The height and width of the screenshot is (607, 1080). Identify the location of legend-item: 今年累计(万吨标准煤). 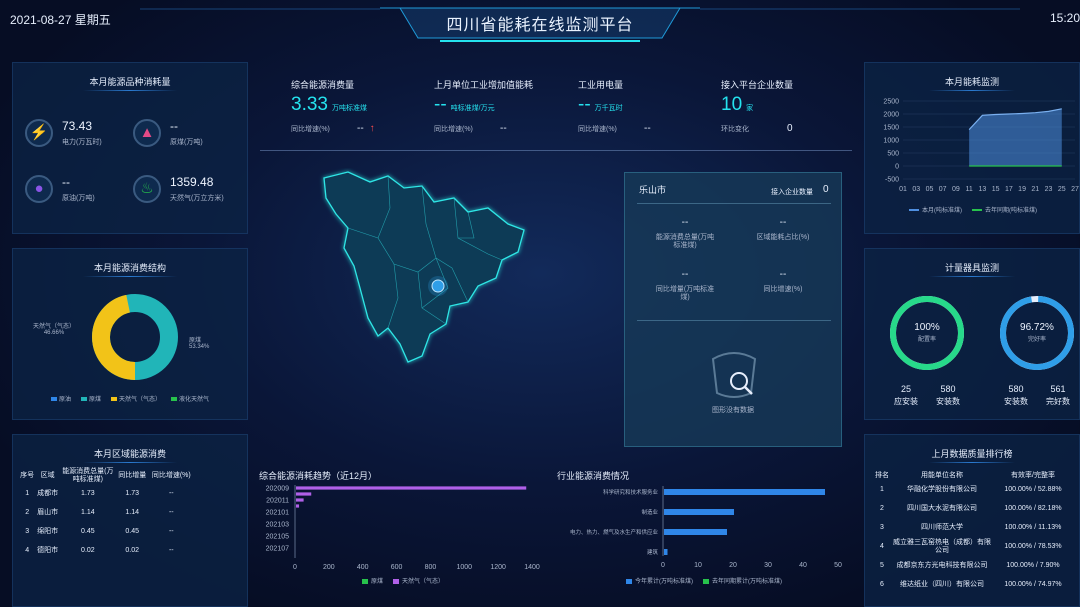
(659, 580).